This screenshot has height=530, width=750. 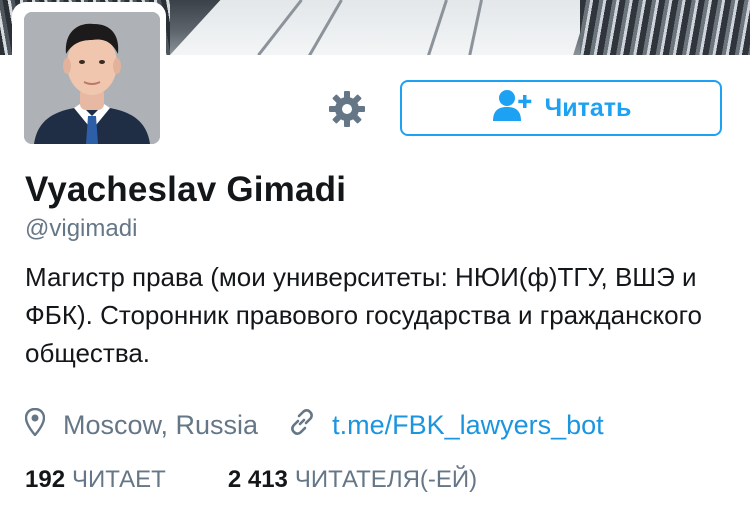 I want to click on profile-website-link: t.me/FBK_lawyers_bot, so click(x=468, y=425).